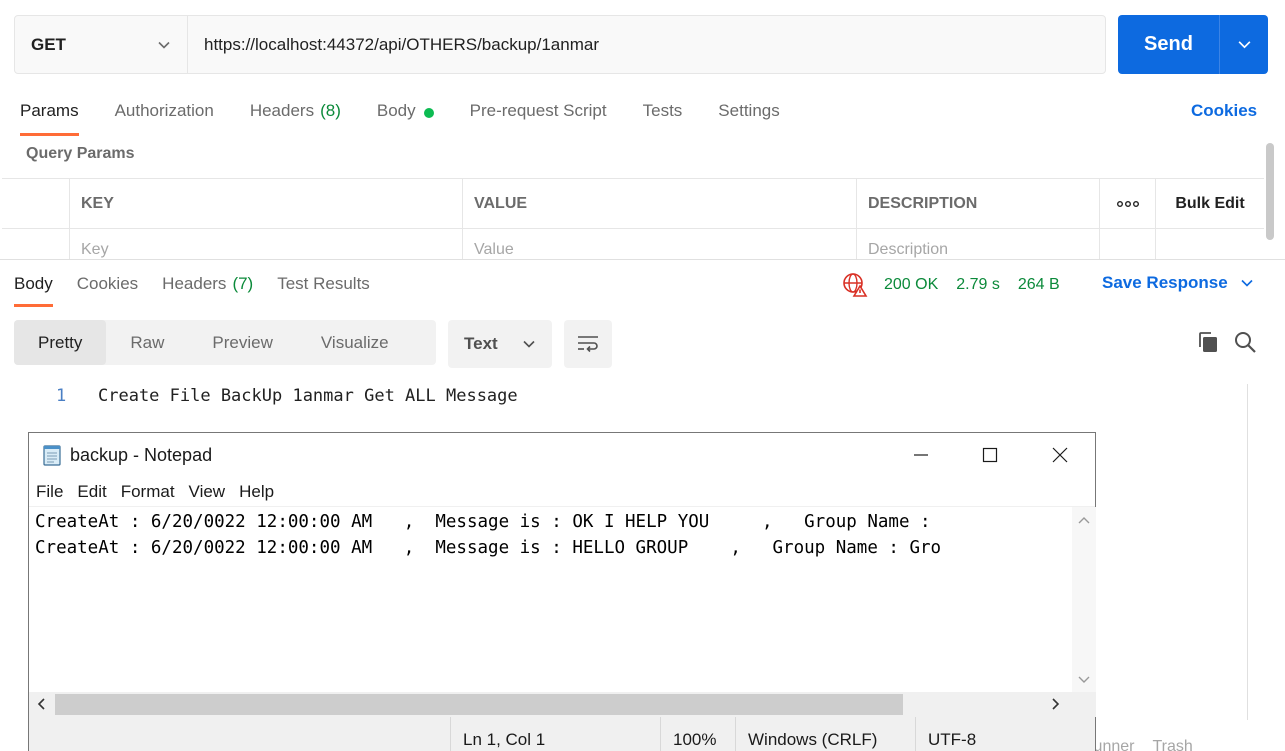  I want to click on request-scrollbar, so click(1270, 191).